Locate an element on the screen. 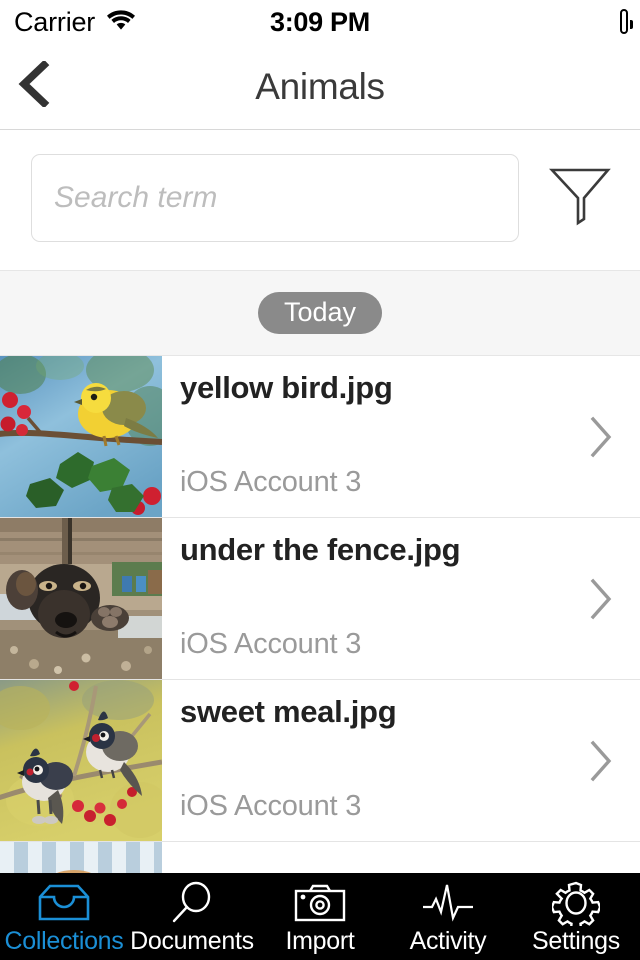  status-bar-right is located at coordinates (626, 21).